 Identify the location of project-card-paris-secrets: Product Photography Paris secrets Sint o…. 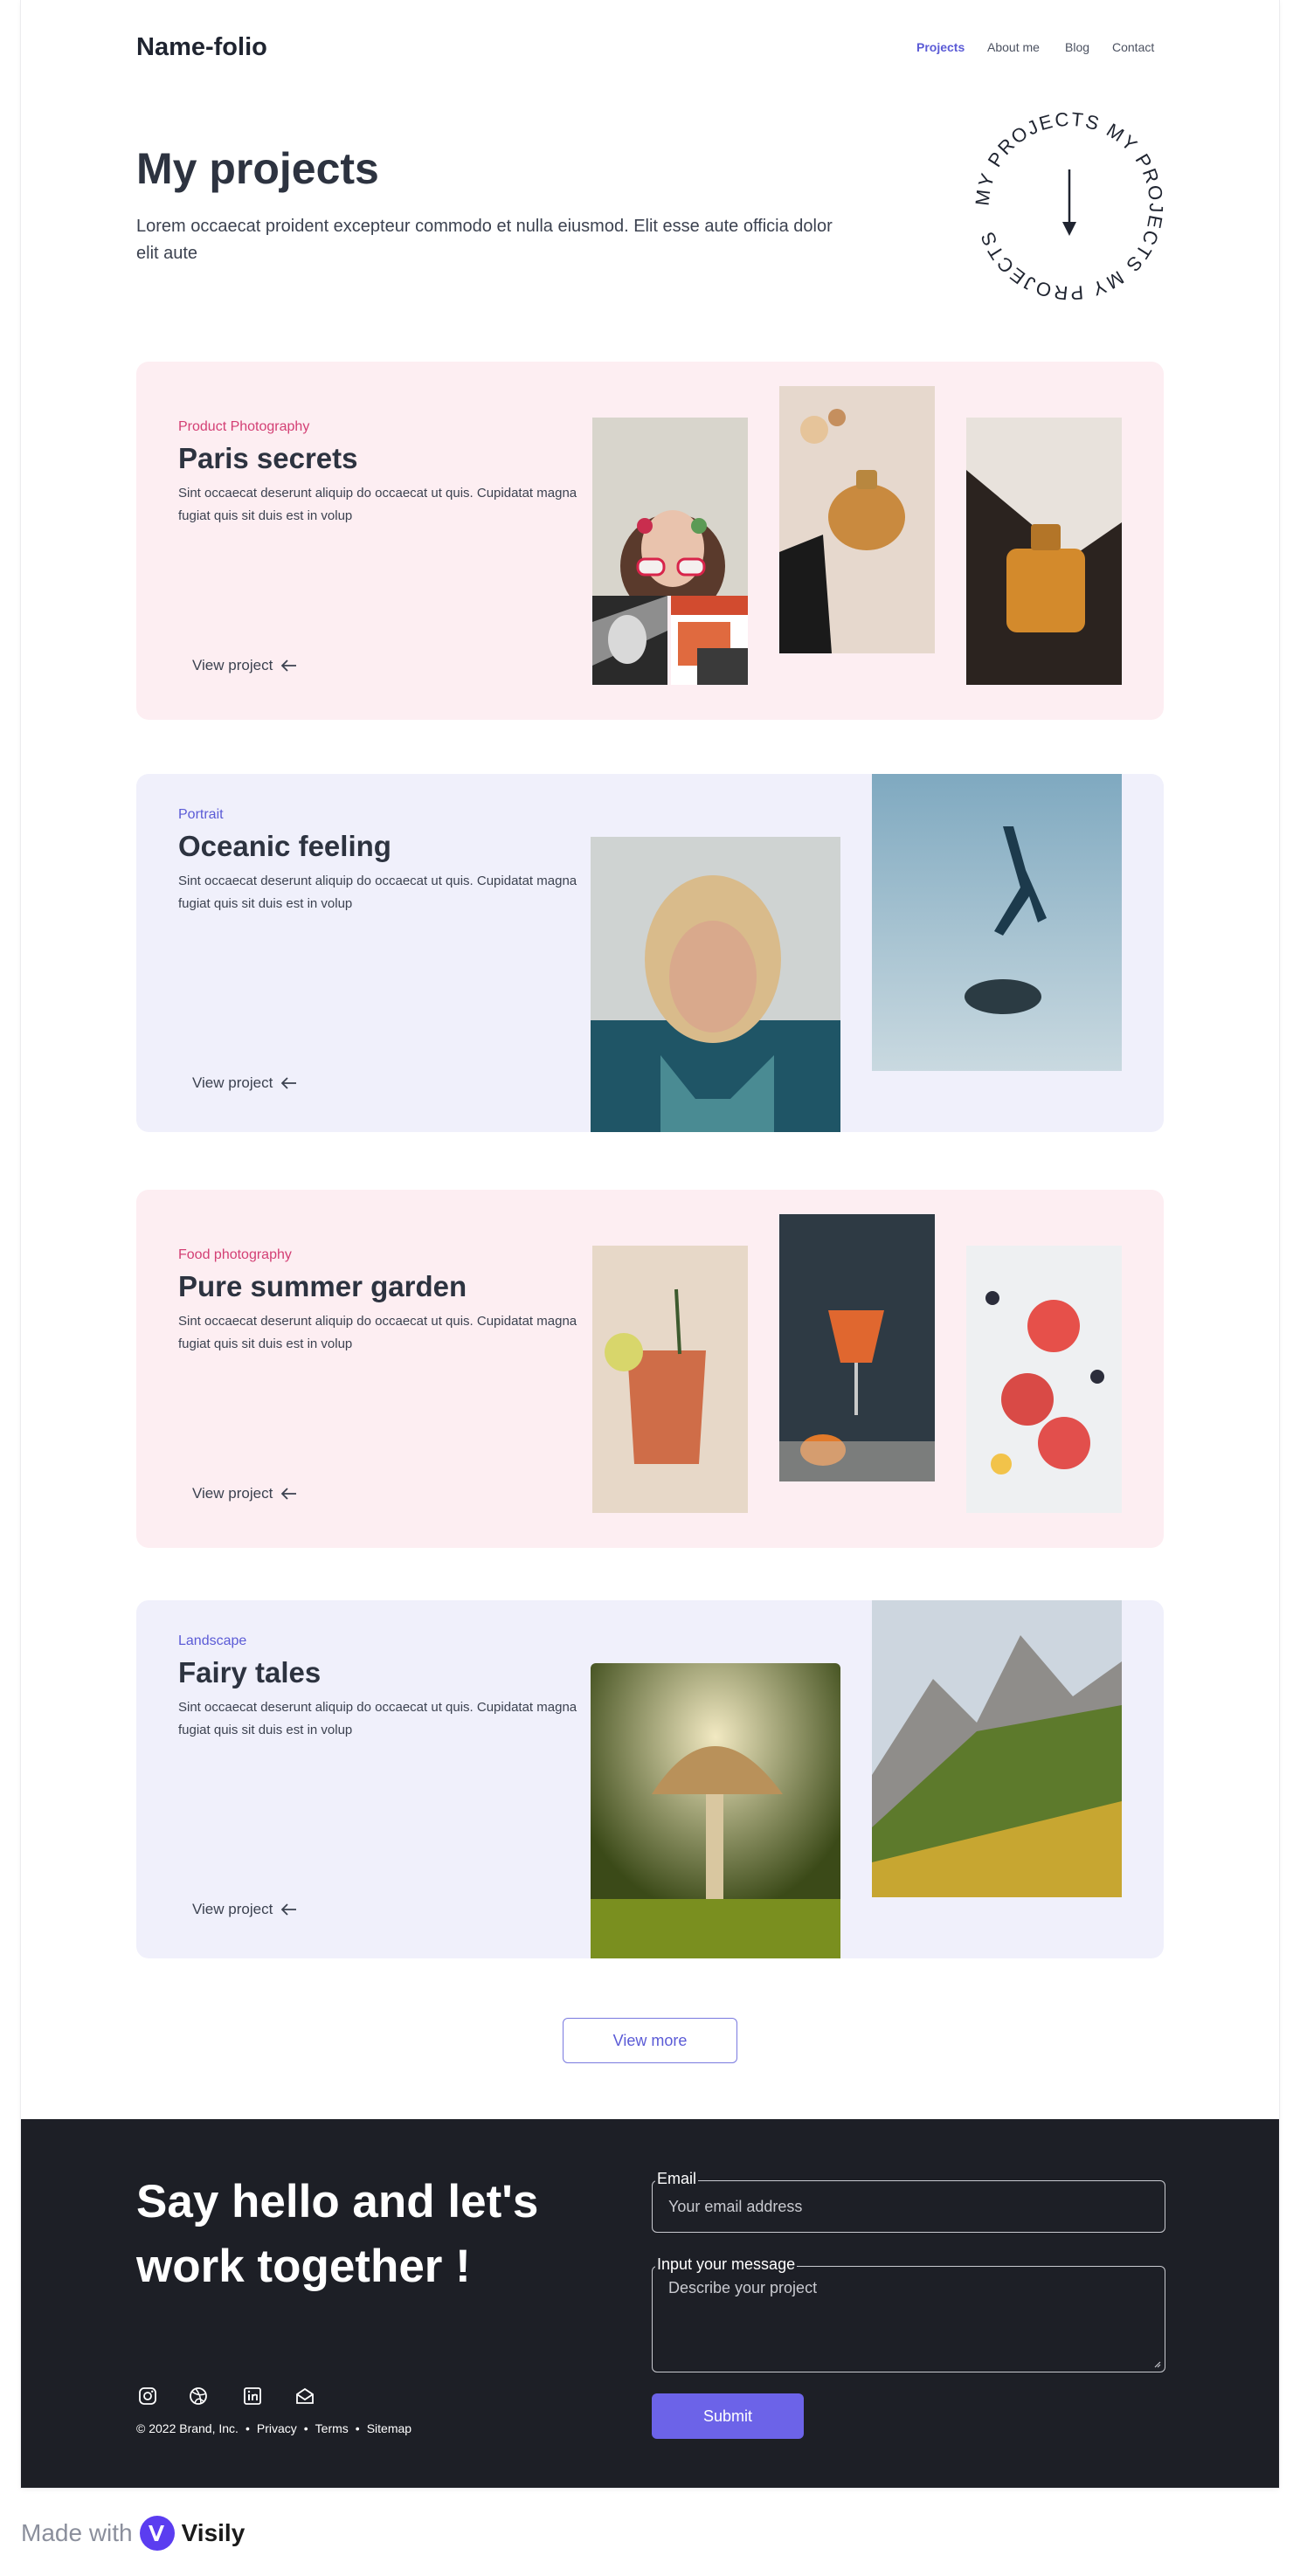
(650, 541).